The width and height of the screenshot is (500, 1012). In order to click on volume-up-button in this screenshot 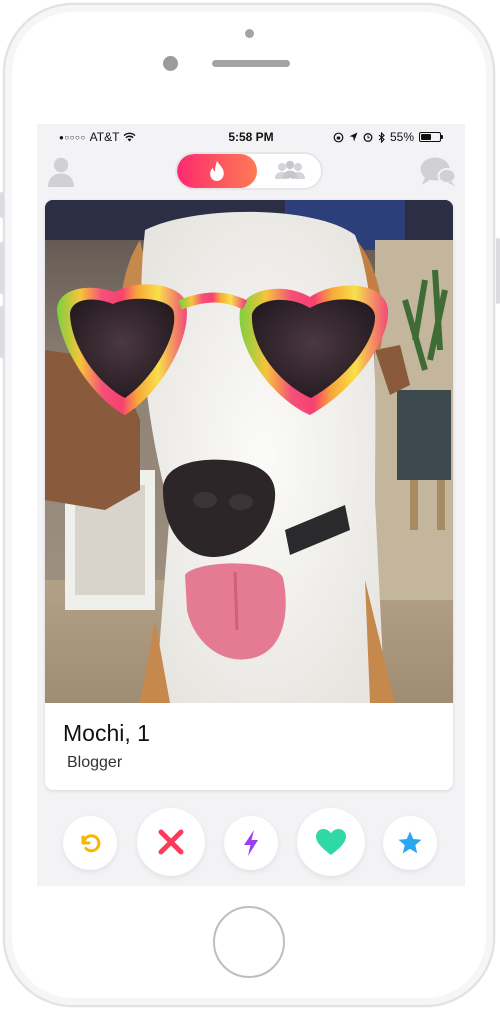, I will do `click(2, 268)`.